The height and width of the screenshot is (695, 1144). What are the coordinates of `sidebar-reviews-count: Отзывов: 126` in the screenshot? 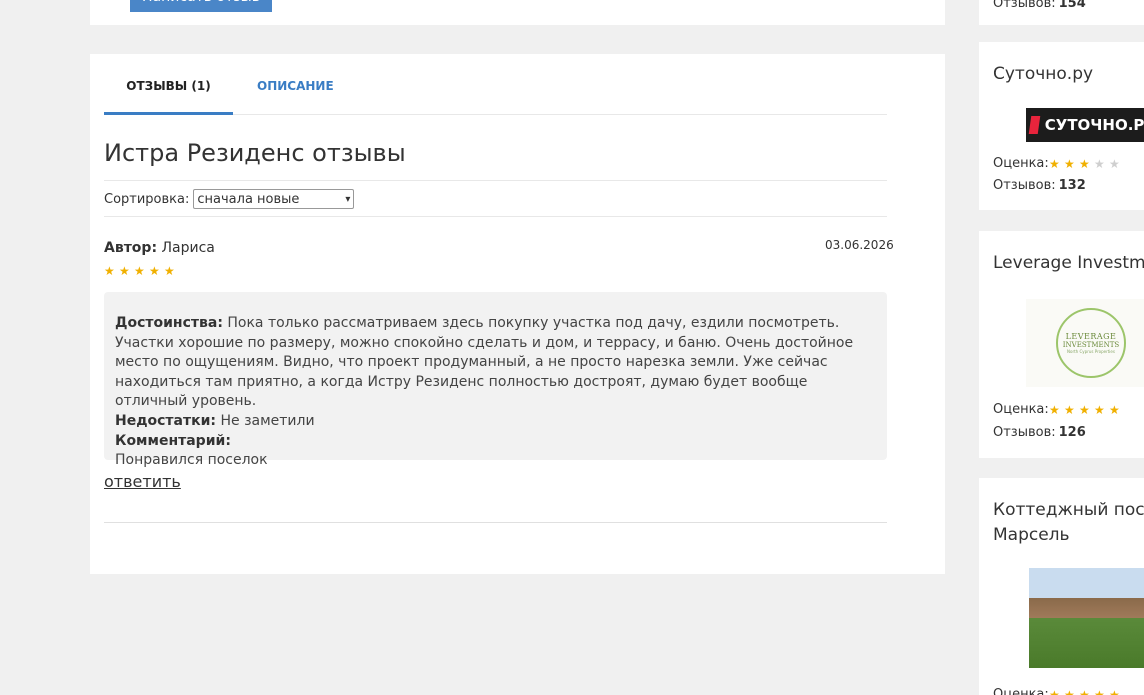 It's located at (1039, 432).